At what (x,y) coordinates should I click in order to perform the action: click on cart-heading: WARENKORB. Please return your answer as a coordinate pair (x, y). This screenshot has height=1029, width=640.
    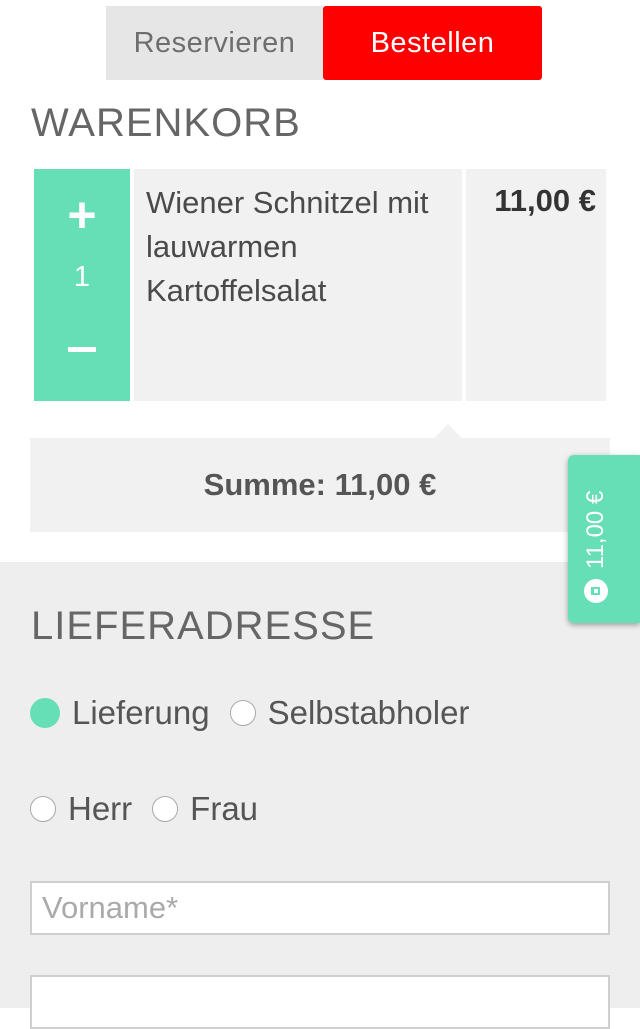
    Looking at the image, I should click on (166, 123).